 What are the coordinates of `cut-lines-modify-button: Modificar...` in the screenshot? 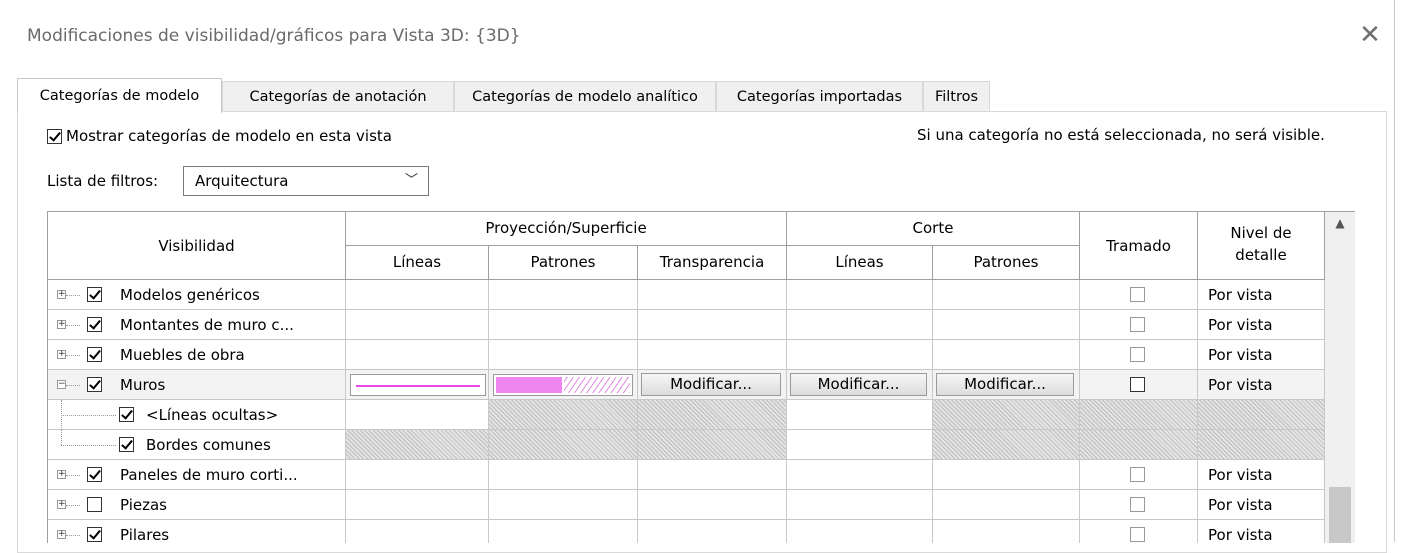 It's located at (858, 384).